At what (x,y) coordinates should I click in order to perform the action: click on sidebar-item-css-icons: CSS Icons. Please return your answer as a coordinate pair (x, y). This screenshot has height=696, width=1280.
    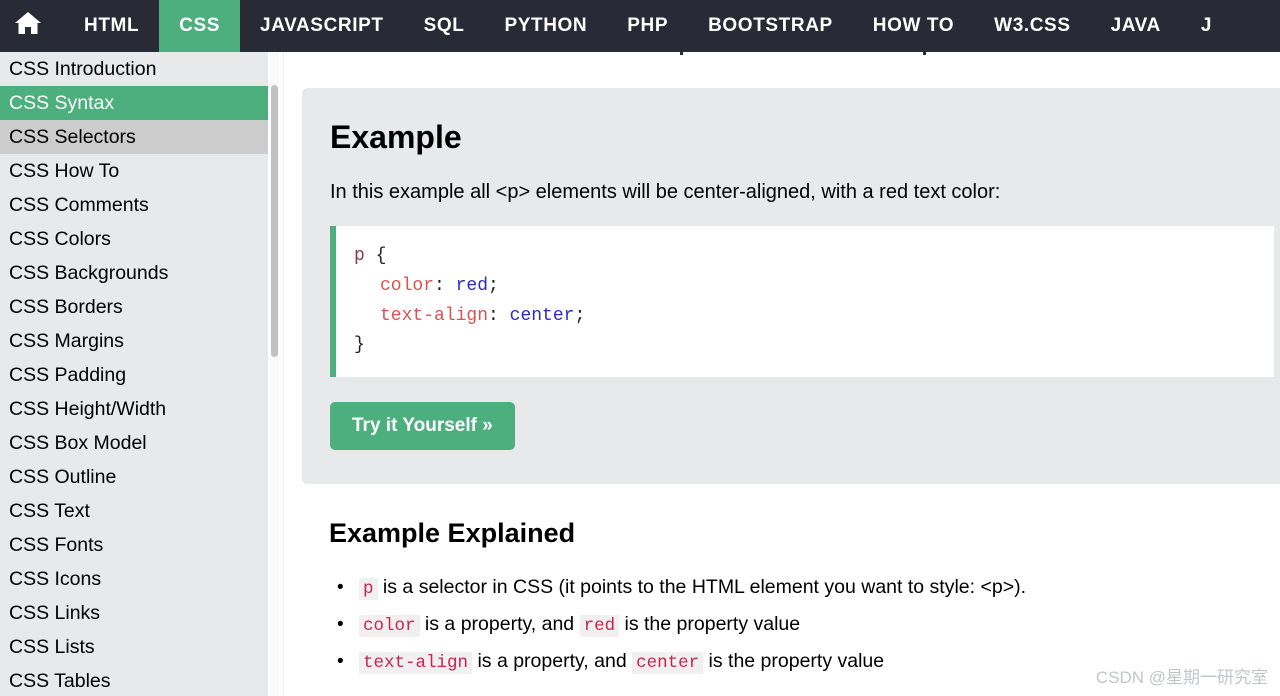
    Looking at the image, I should click on (134, 579).